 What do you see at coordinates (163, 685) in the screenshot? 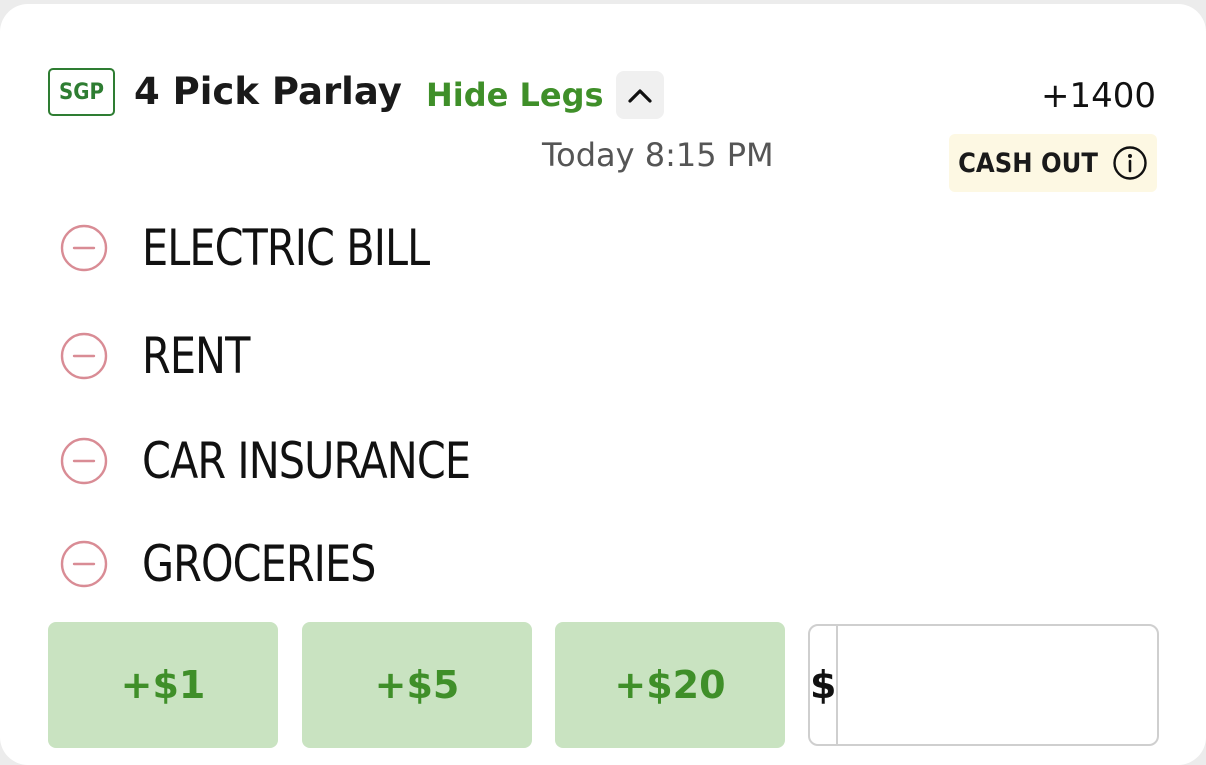
I see `add-1-button: +$1` at bounding box center [163, 685].